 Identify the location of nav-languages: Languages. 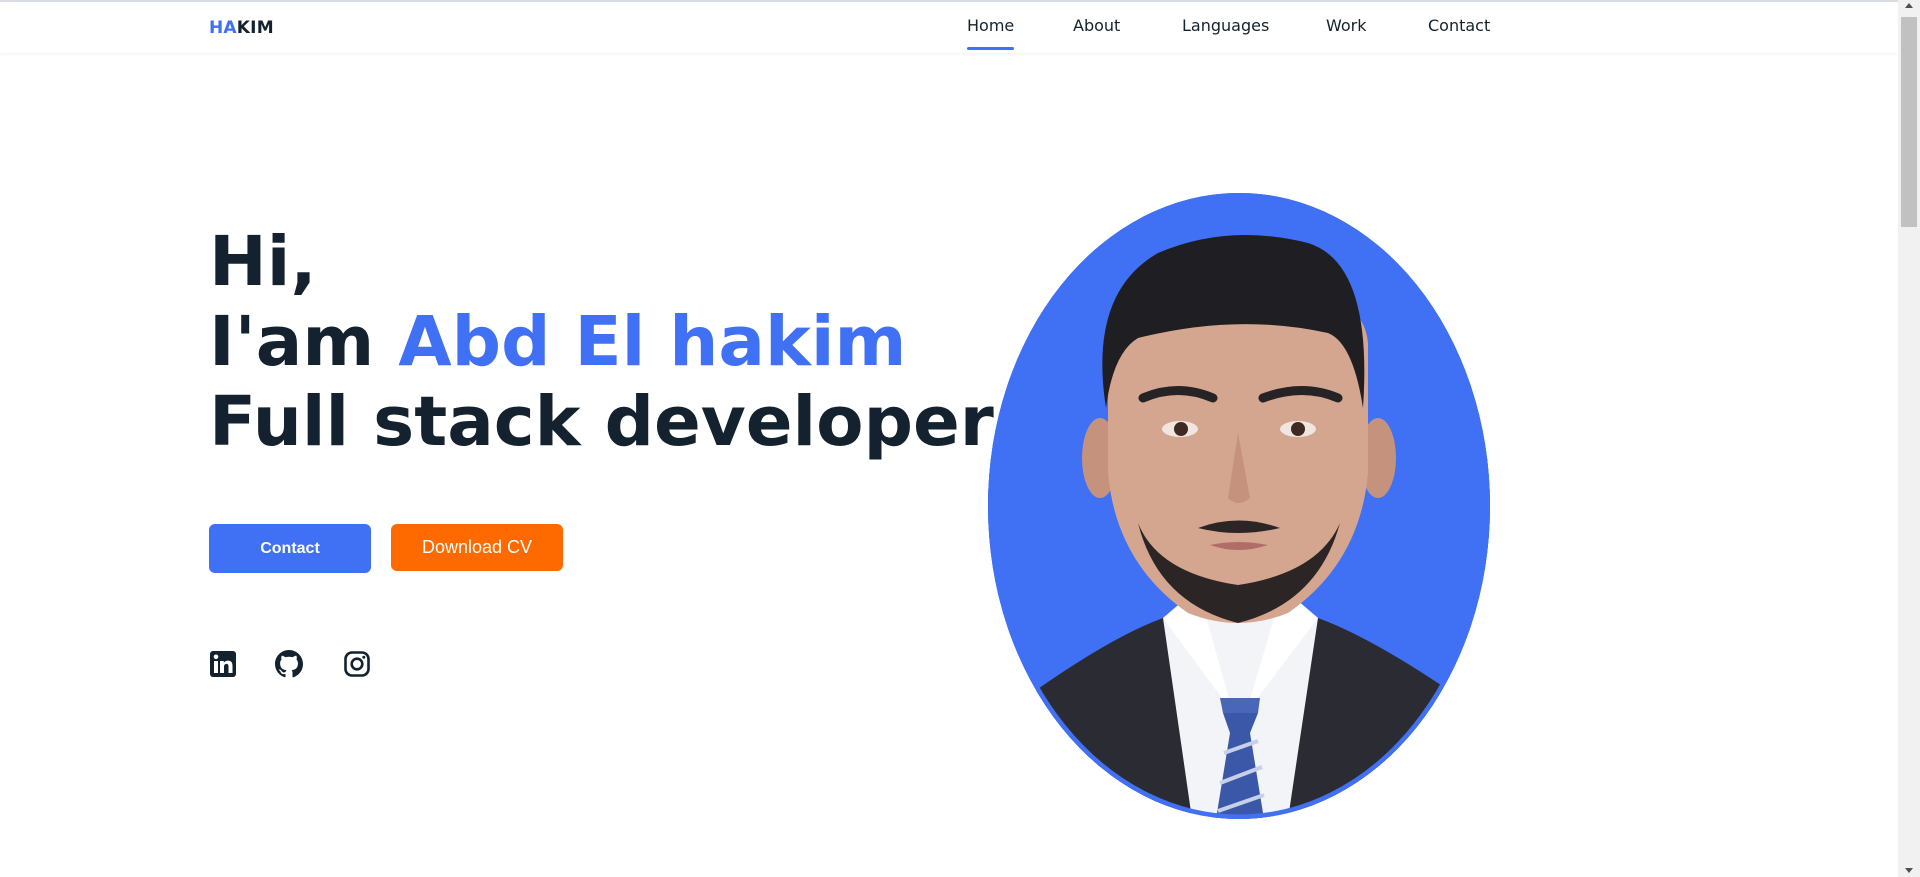
(1225, 25).